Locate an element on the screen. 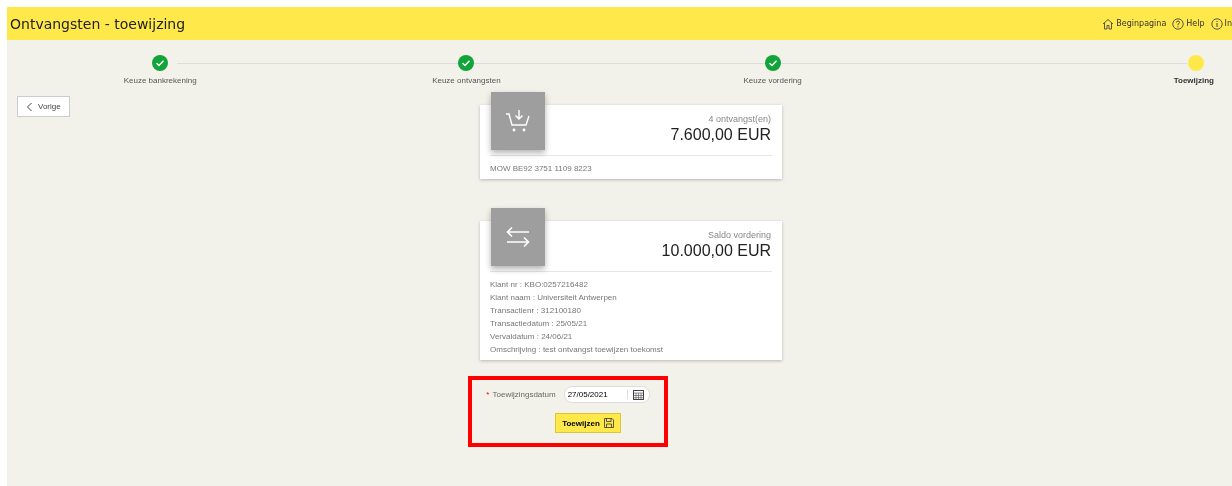  card-caption: 4 ontvangst(en) is located at coordinates (739, 119).